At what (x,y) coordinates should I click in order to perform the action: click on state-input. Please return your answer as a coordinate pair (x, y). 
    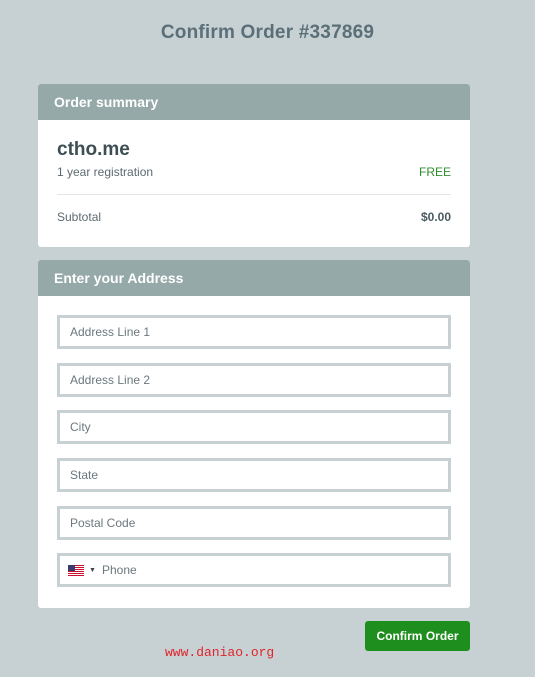
    Looking at the image, I should click on (254, 475).